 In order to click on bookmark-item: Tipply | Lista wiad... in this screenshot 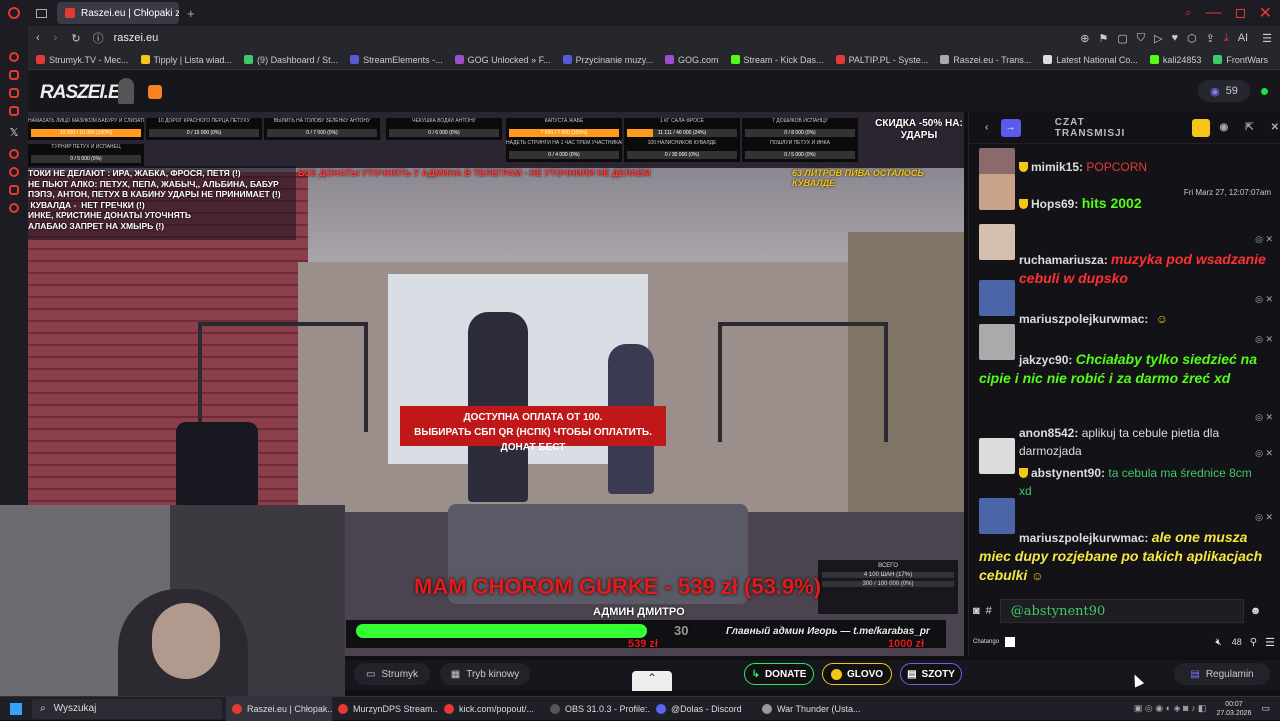, I will do `click(186, 60)`.